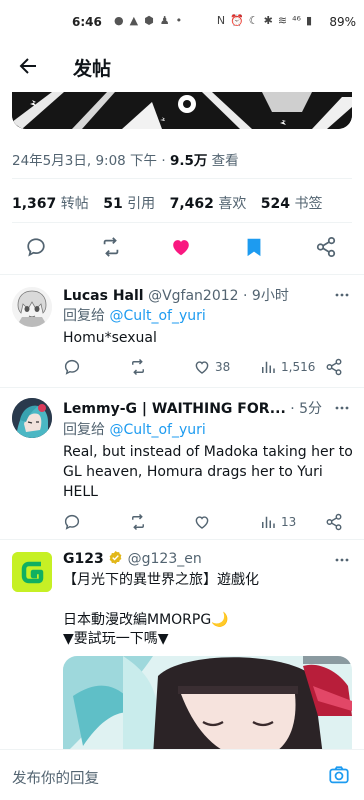 This screenshot has width=364, height=800. I want to click on system-icons: N ⏰ ☾ ✱ ≋ ⁴⁶ ▮, so click(264, 20).